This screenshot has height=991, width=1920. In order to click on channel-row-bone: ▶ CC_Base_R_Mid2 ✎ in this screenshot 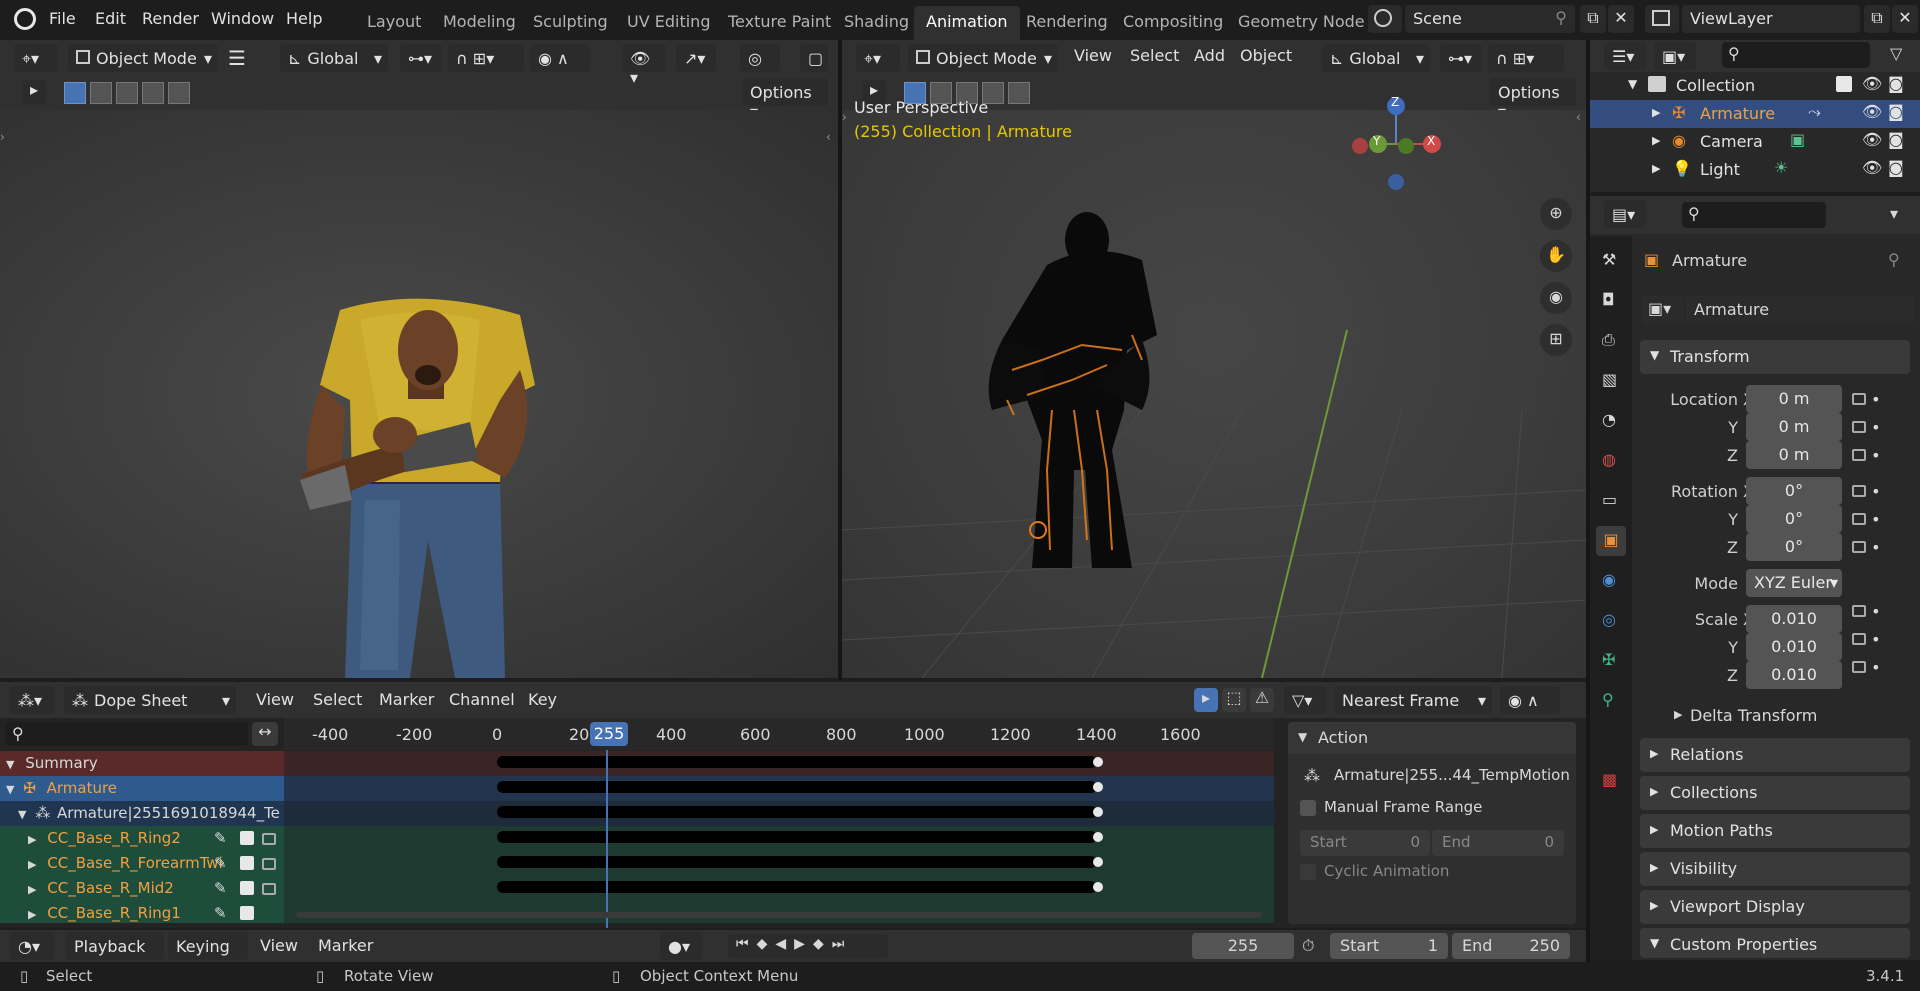, I will do `click(142, 888)`.